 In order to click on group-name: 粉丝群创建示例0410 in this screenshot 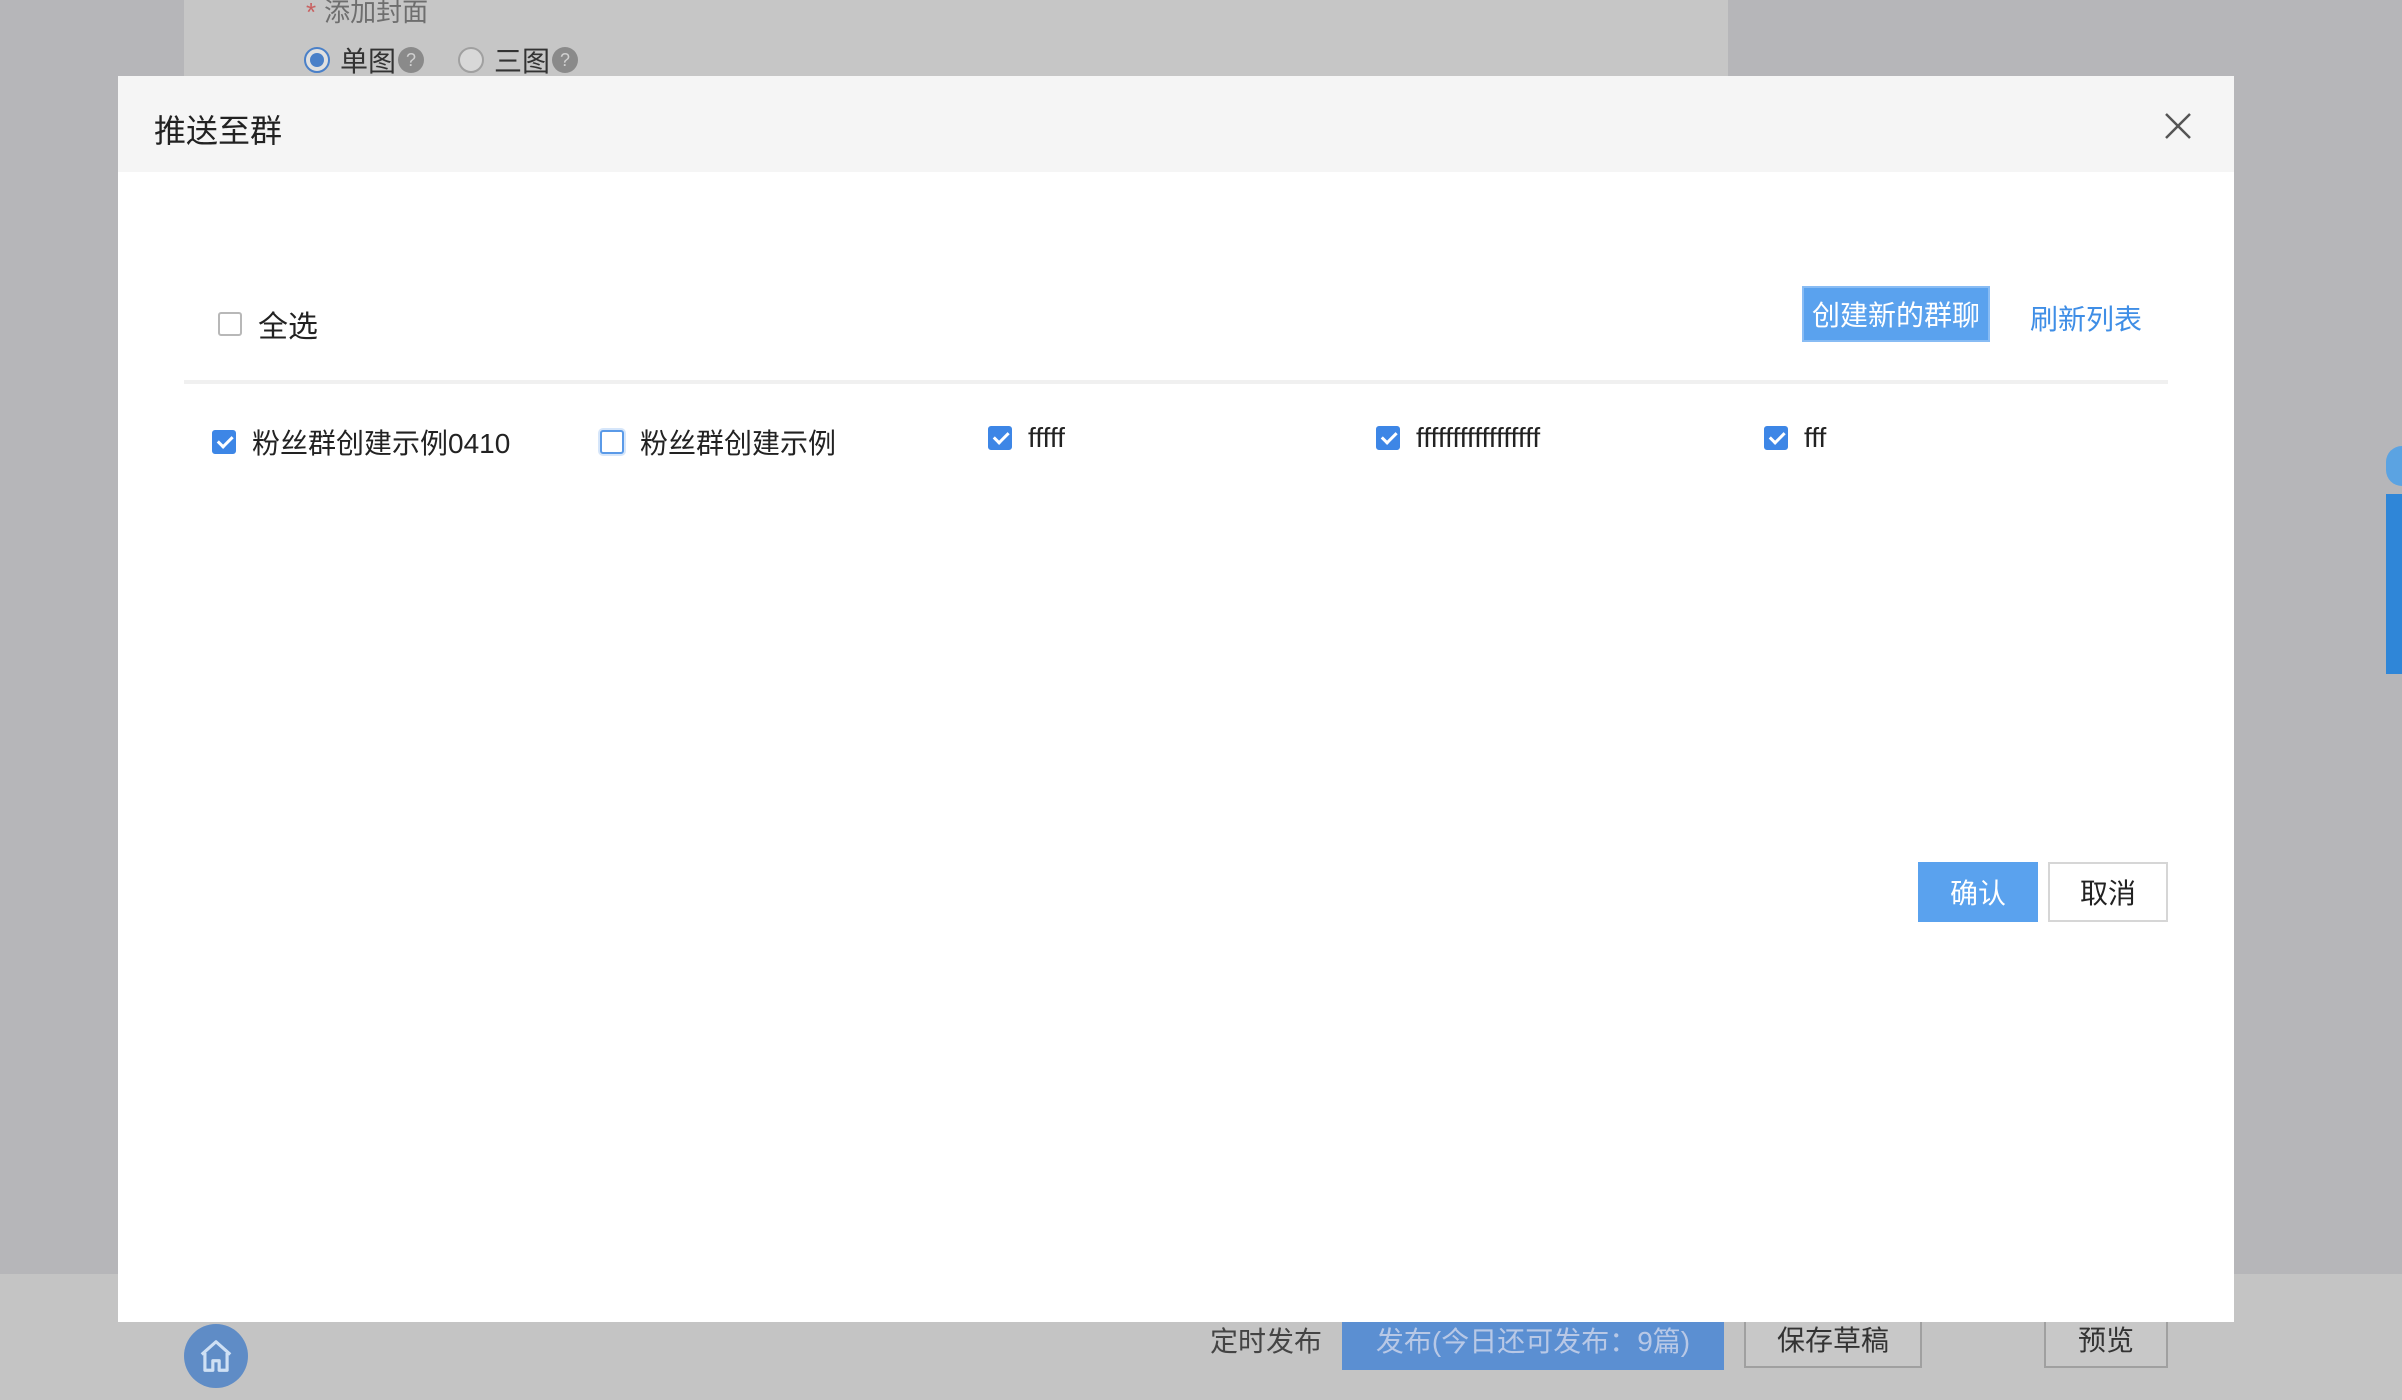, I will do `click(381, 443)`.